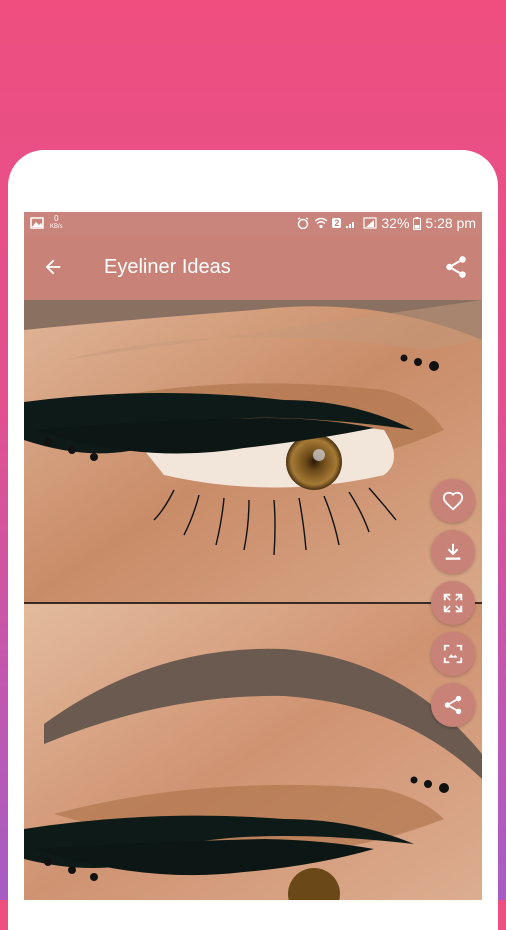 This screenshot has width=506, height=930. I want to click on download-button, so click(453, 552).